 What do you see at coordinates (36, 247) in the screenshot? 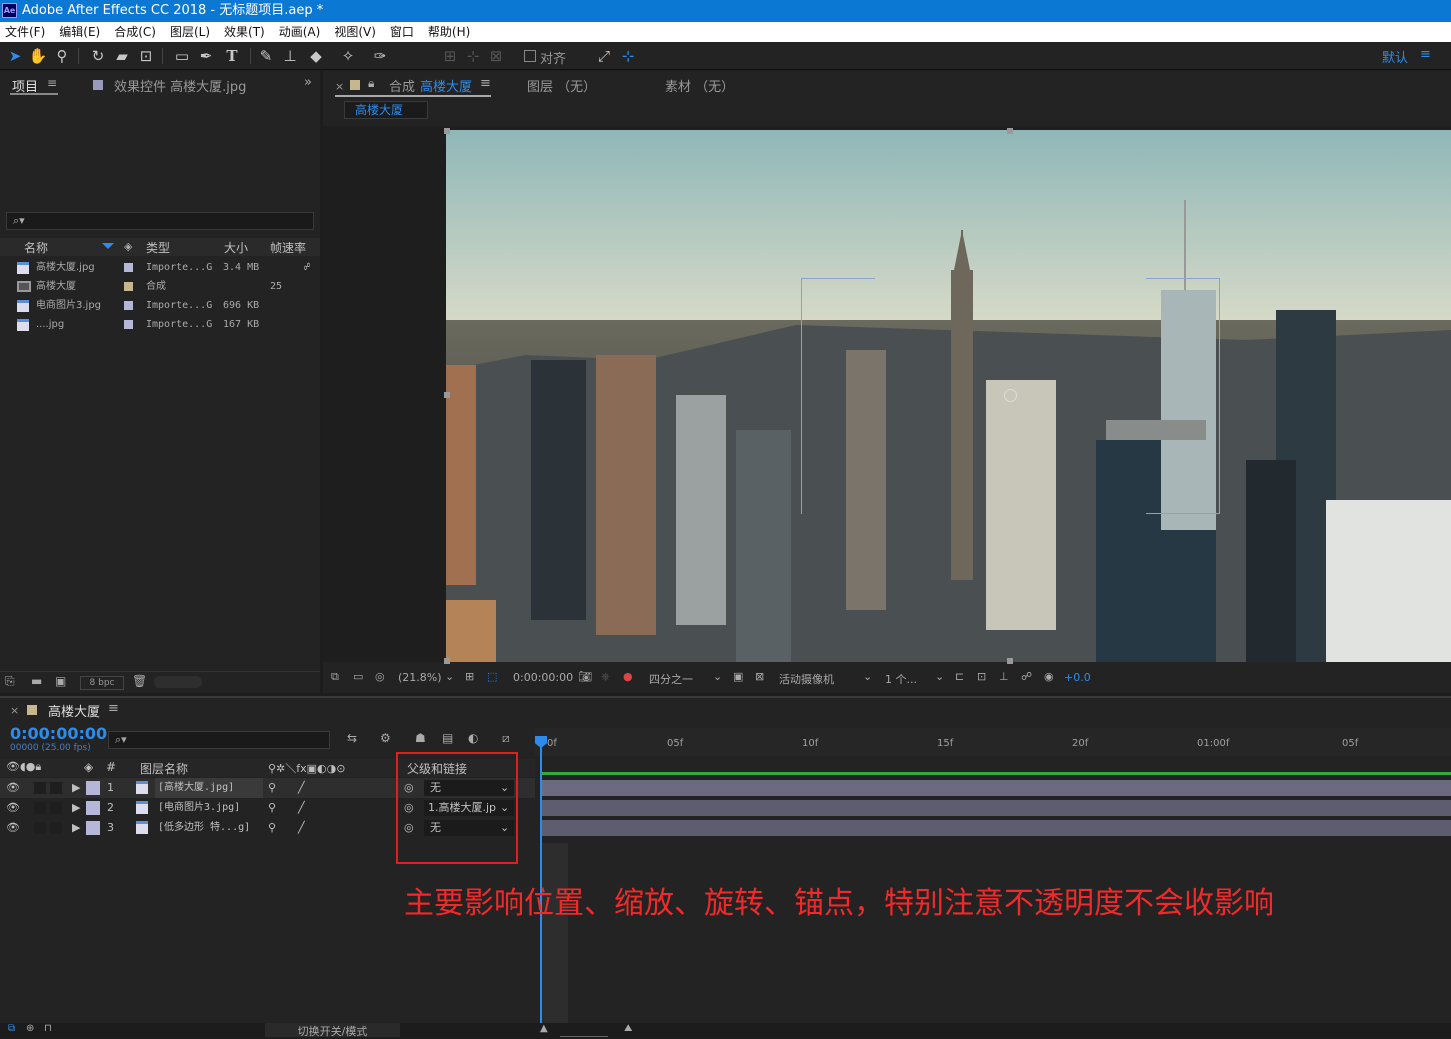
I see `col-name: 名称` at bounding box center [36, 247].